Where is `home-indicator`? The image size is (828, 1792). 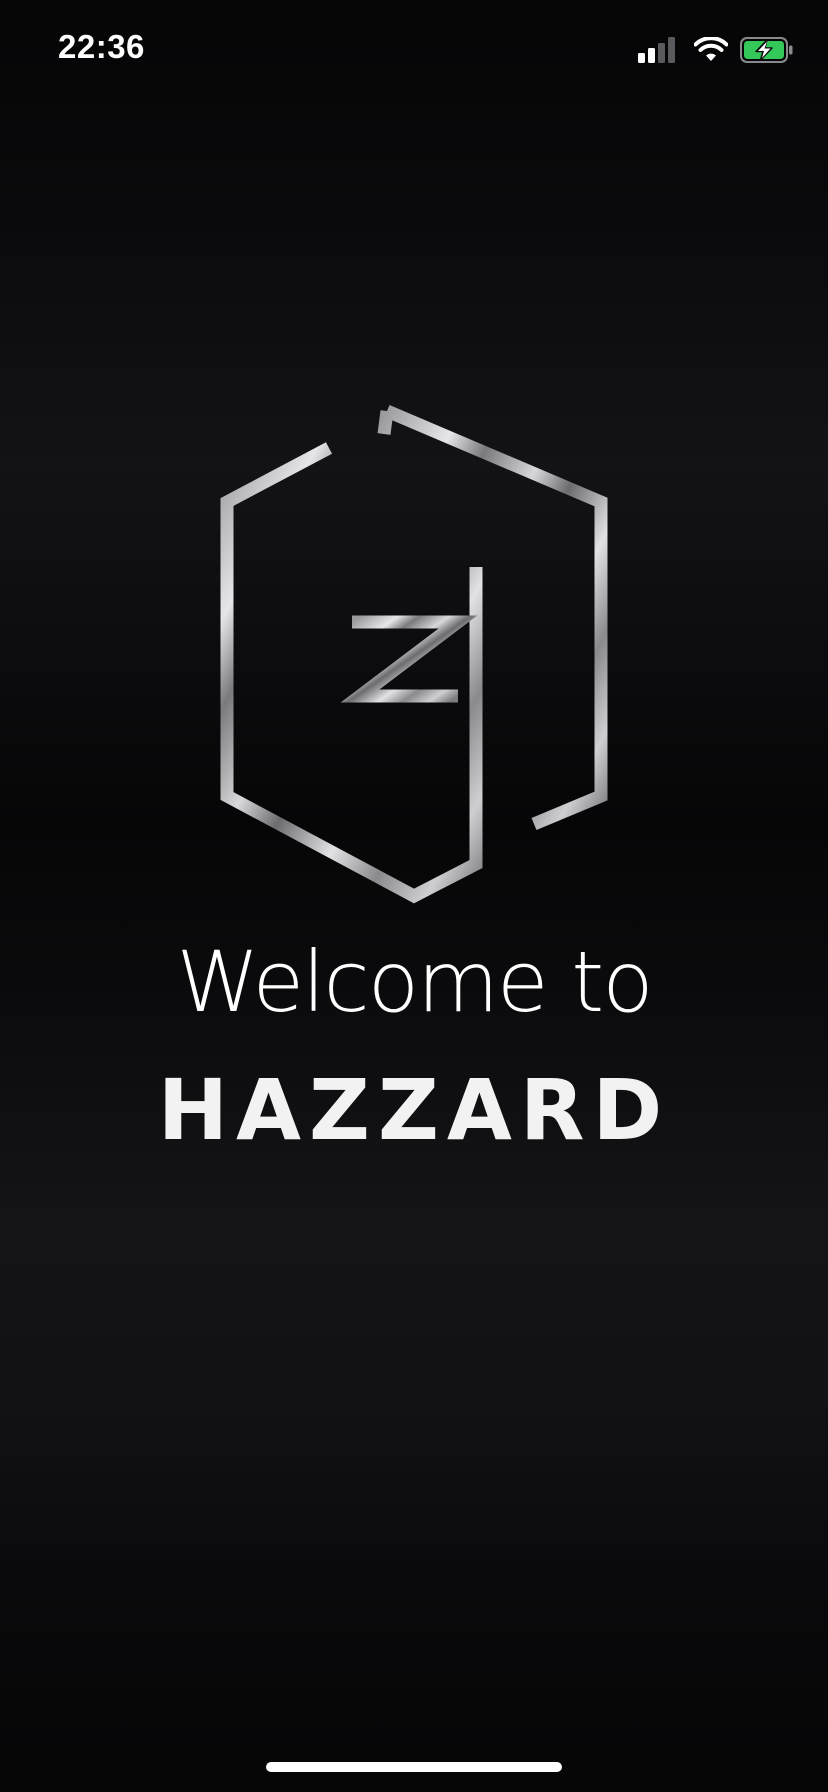 home-indicator is located at coordinates (414, 1767).